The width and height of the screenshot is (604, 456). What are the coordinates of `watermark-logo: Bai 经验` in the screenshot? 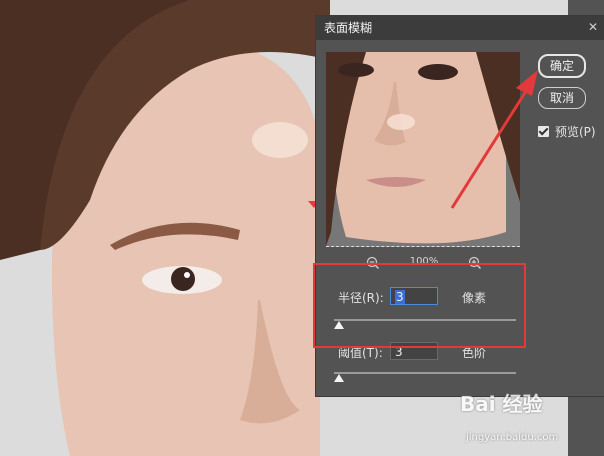 It's located at (501, 404).